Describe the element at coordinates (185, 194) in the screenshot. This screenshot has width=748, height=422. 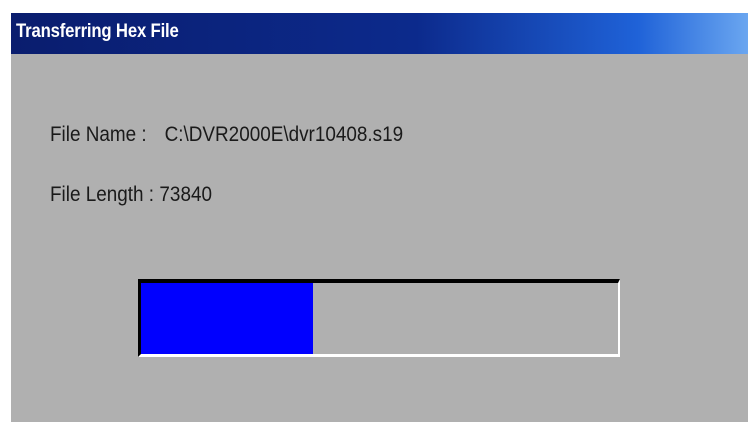
I see `file-length-value: 73840` at that location.